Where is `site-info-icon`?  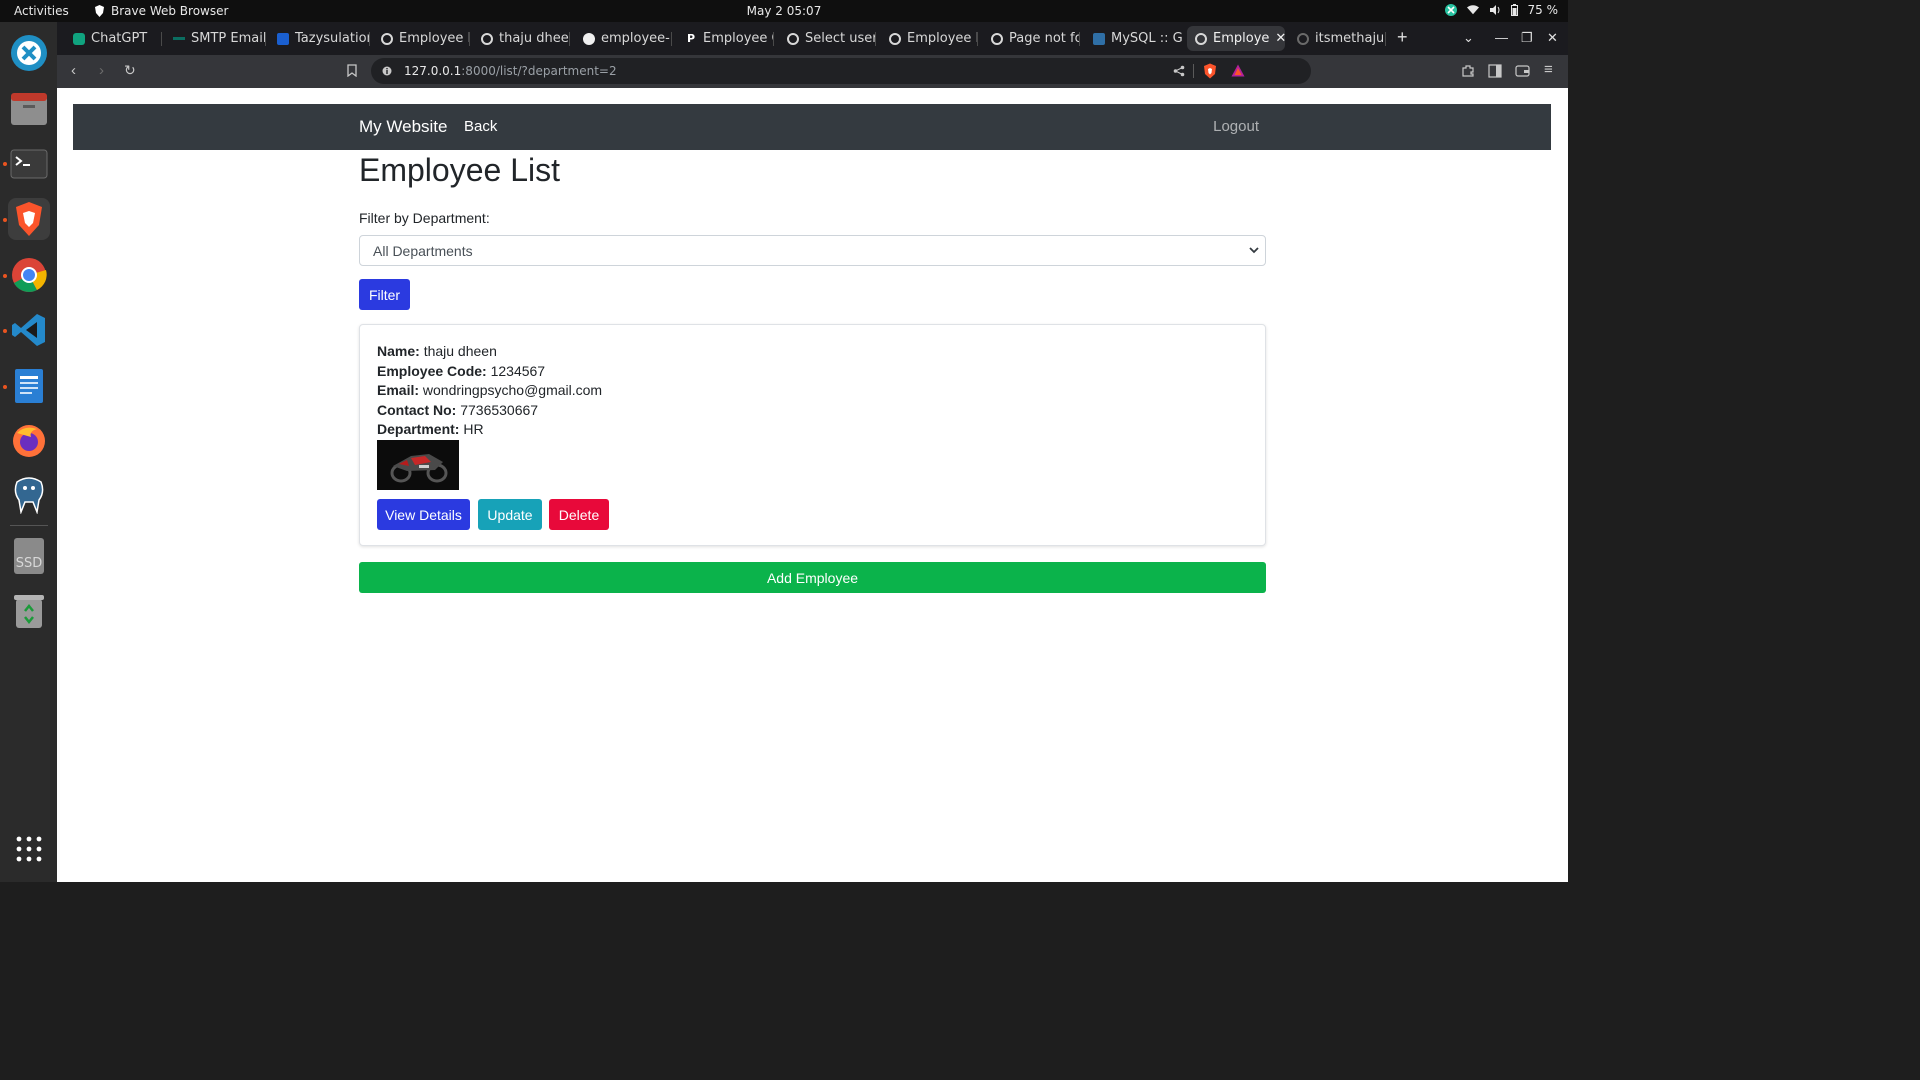 site-info-icon is located at coordinates (387, 71).